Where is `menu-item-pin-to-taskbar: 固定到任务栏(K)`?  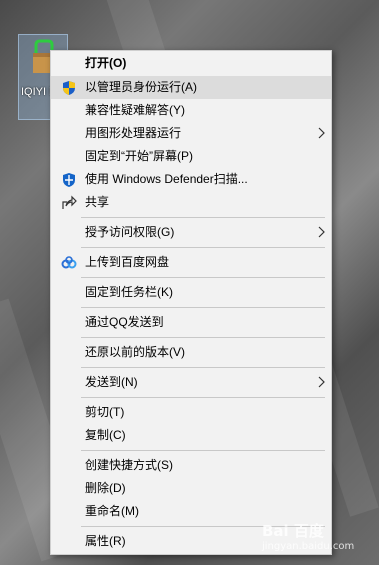
menu-item-pin-to-taskbar: 固定到任务栏(K) is located at coordinates (191, 292).